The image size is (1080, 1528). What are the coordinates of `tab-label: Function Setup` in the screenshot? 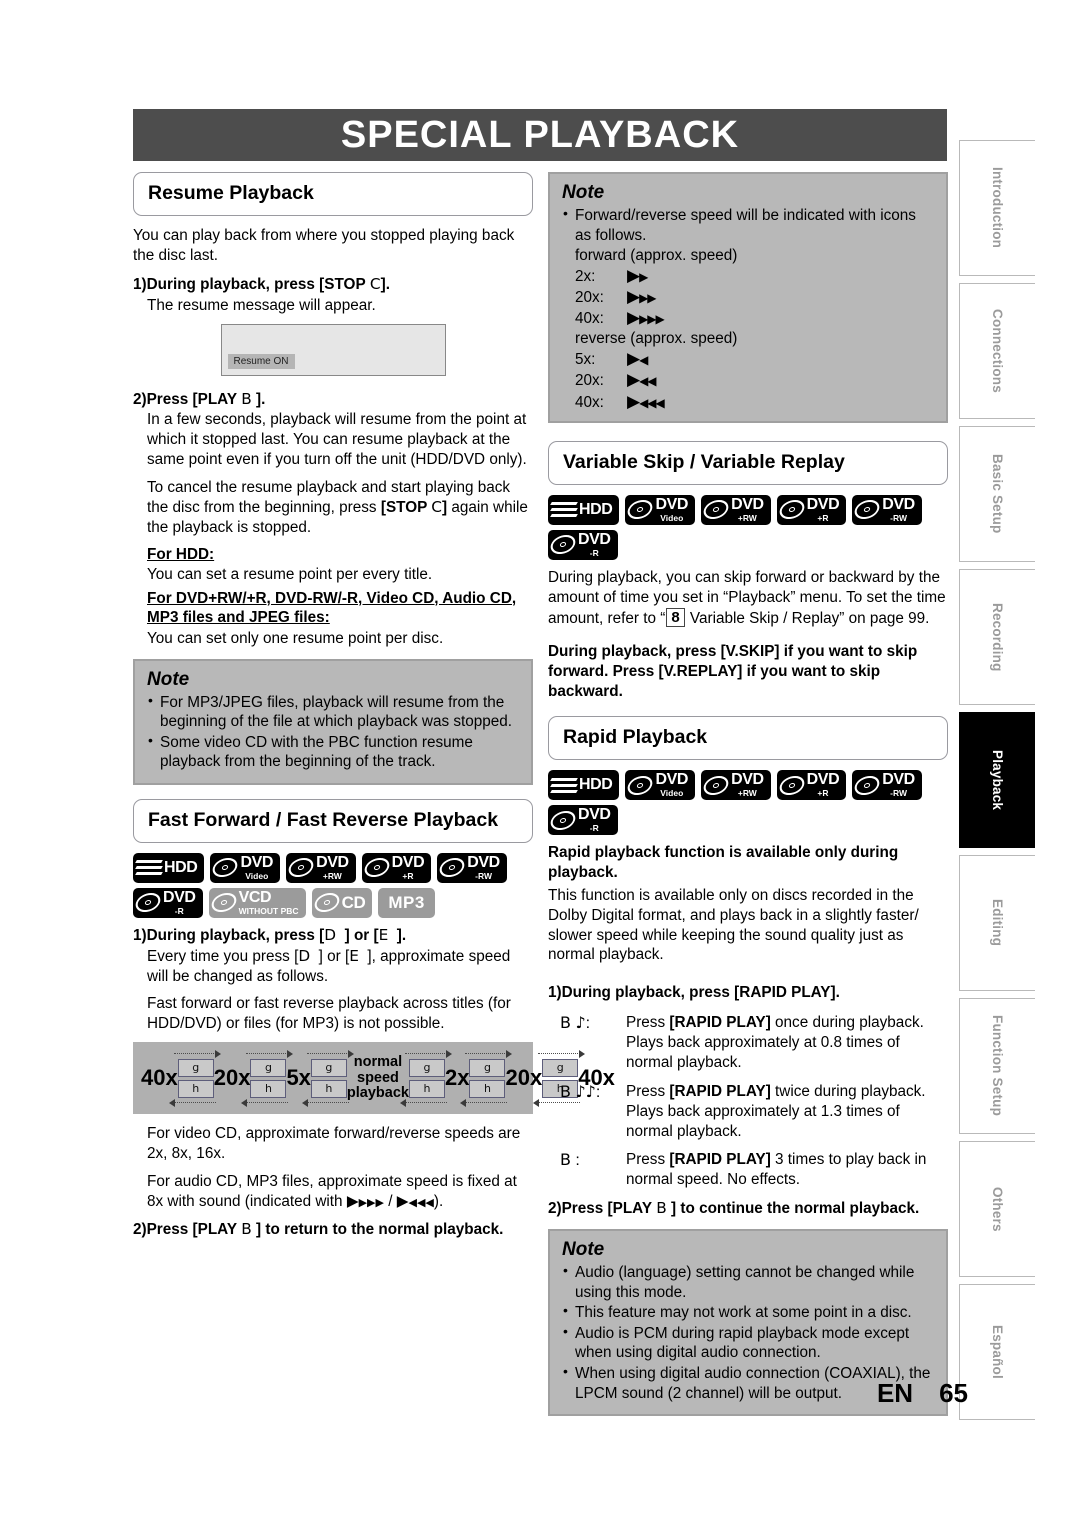 It's located at (997, 1066).